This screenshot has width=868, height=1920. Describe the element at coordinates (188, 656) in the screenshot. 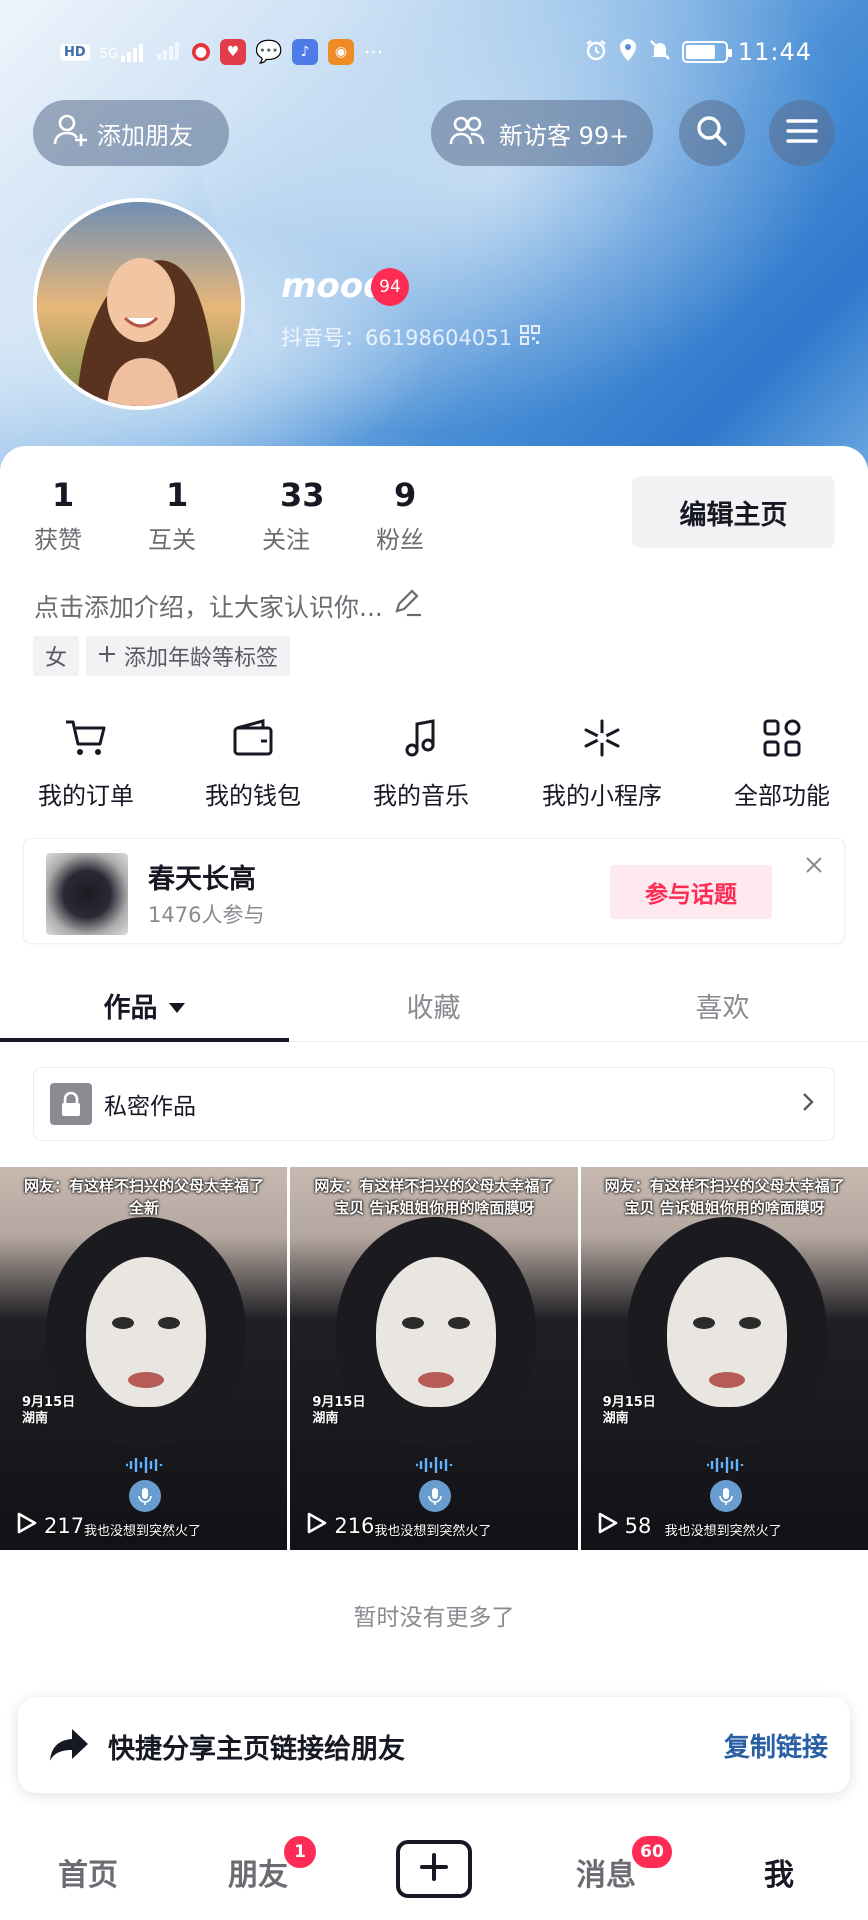

I see `add-tags-button: 添加年龄等标签` at that location.